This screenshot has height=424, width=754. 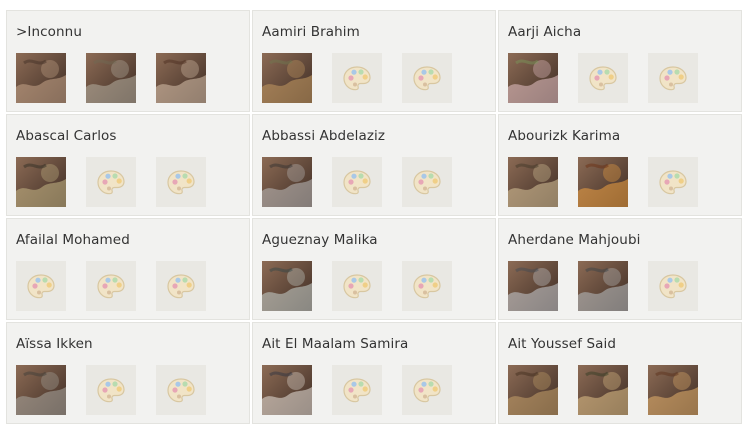 I want to click on artist-card: Afailal Mohamed, so click(x=128, y=269).